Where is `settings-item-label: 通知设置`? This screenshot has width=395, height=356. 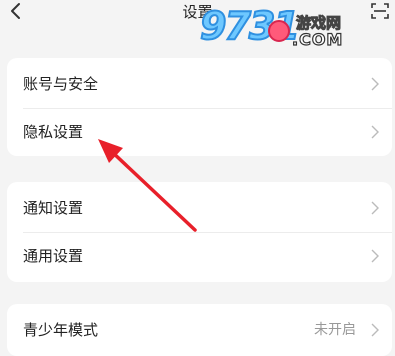 settings-item-label: 通知设置 is located at coordinates (53, 208).